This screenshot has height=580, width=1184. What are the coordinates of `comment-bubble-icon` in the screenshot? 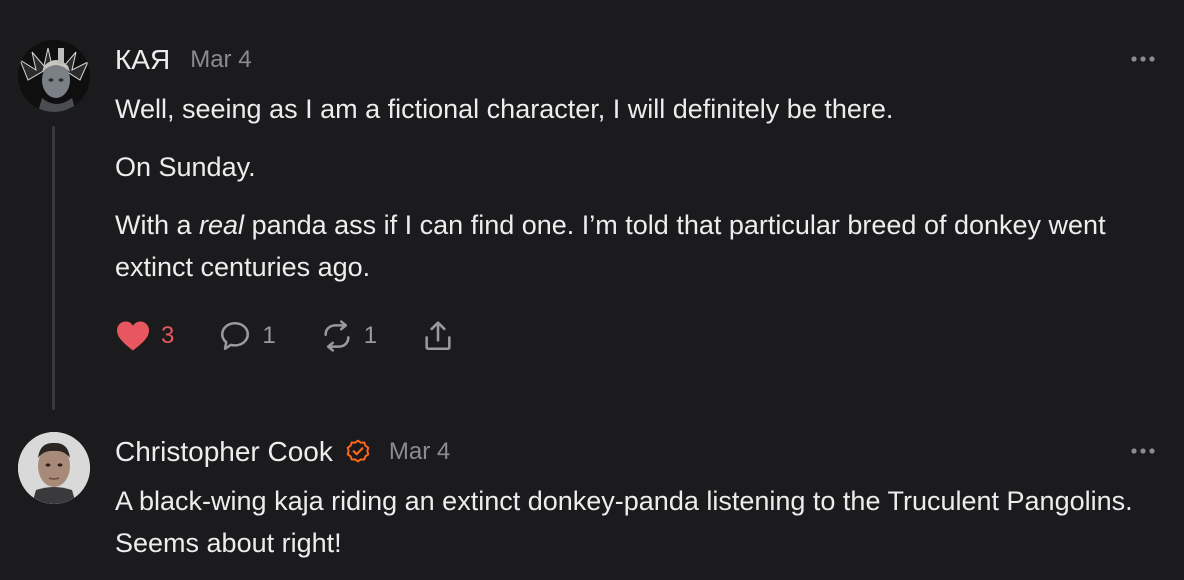 It's located at (235, 336).